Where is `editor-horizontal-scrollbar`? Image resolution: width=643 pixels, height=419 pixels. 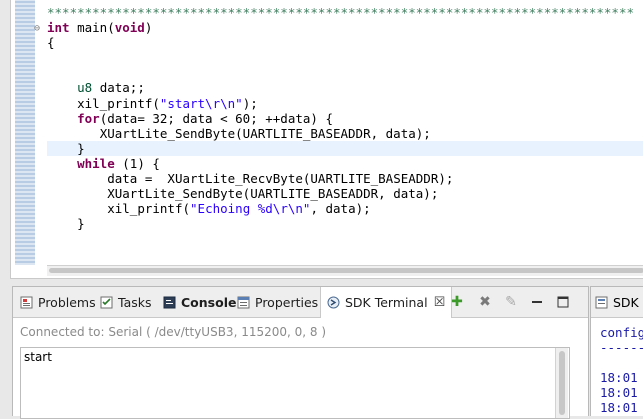
editor-horizontal-scrollbar is located at coordinates (345, 270).